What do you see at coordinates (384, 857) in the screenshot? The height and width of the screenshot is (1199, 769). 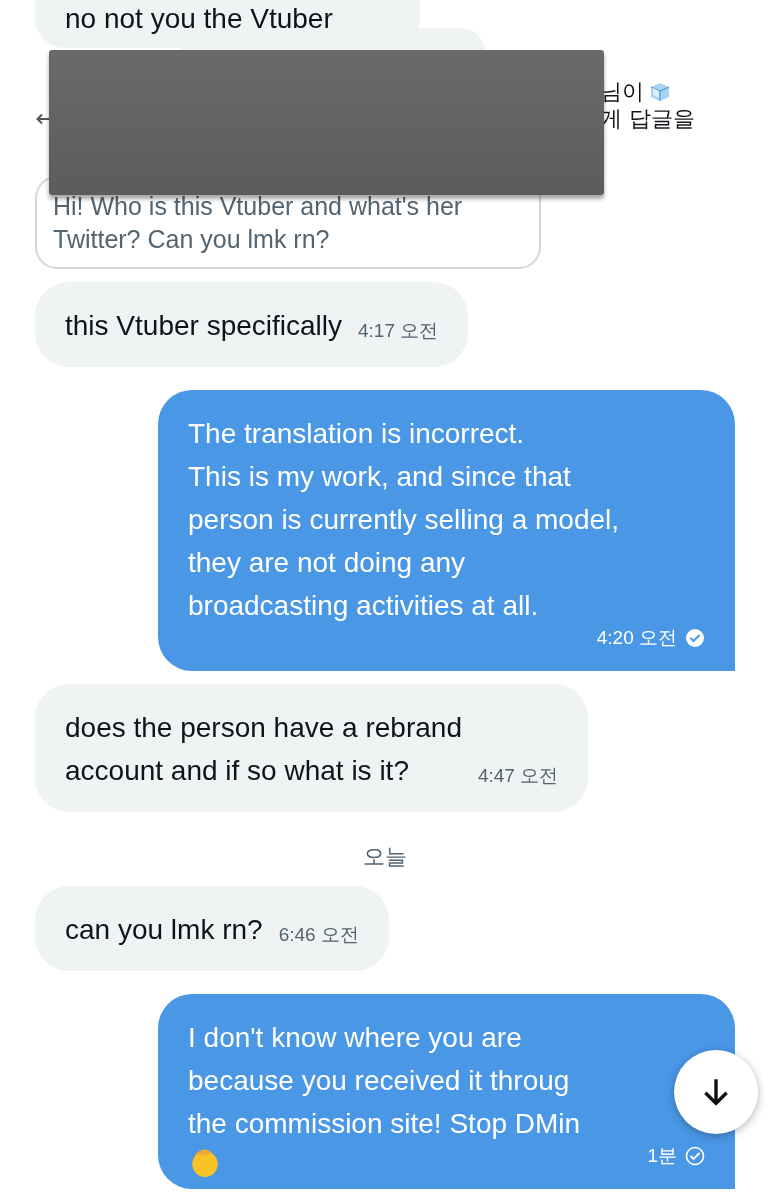 I see `date-divider: 오늘` at bounding box center [384, 857].